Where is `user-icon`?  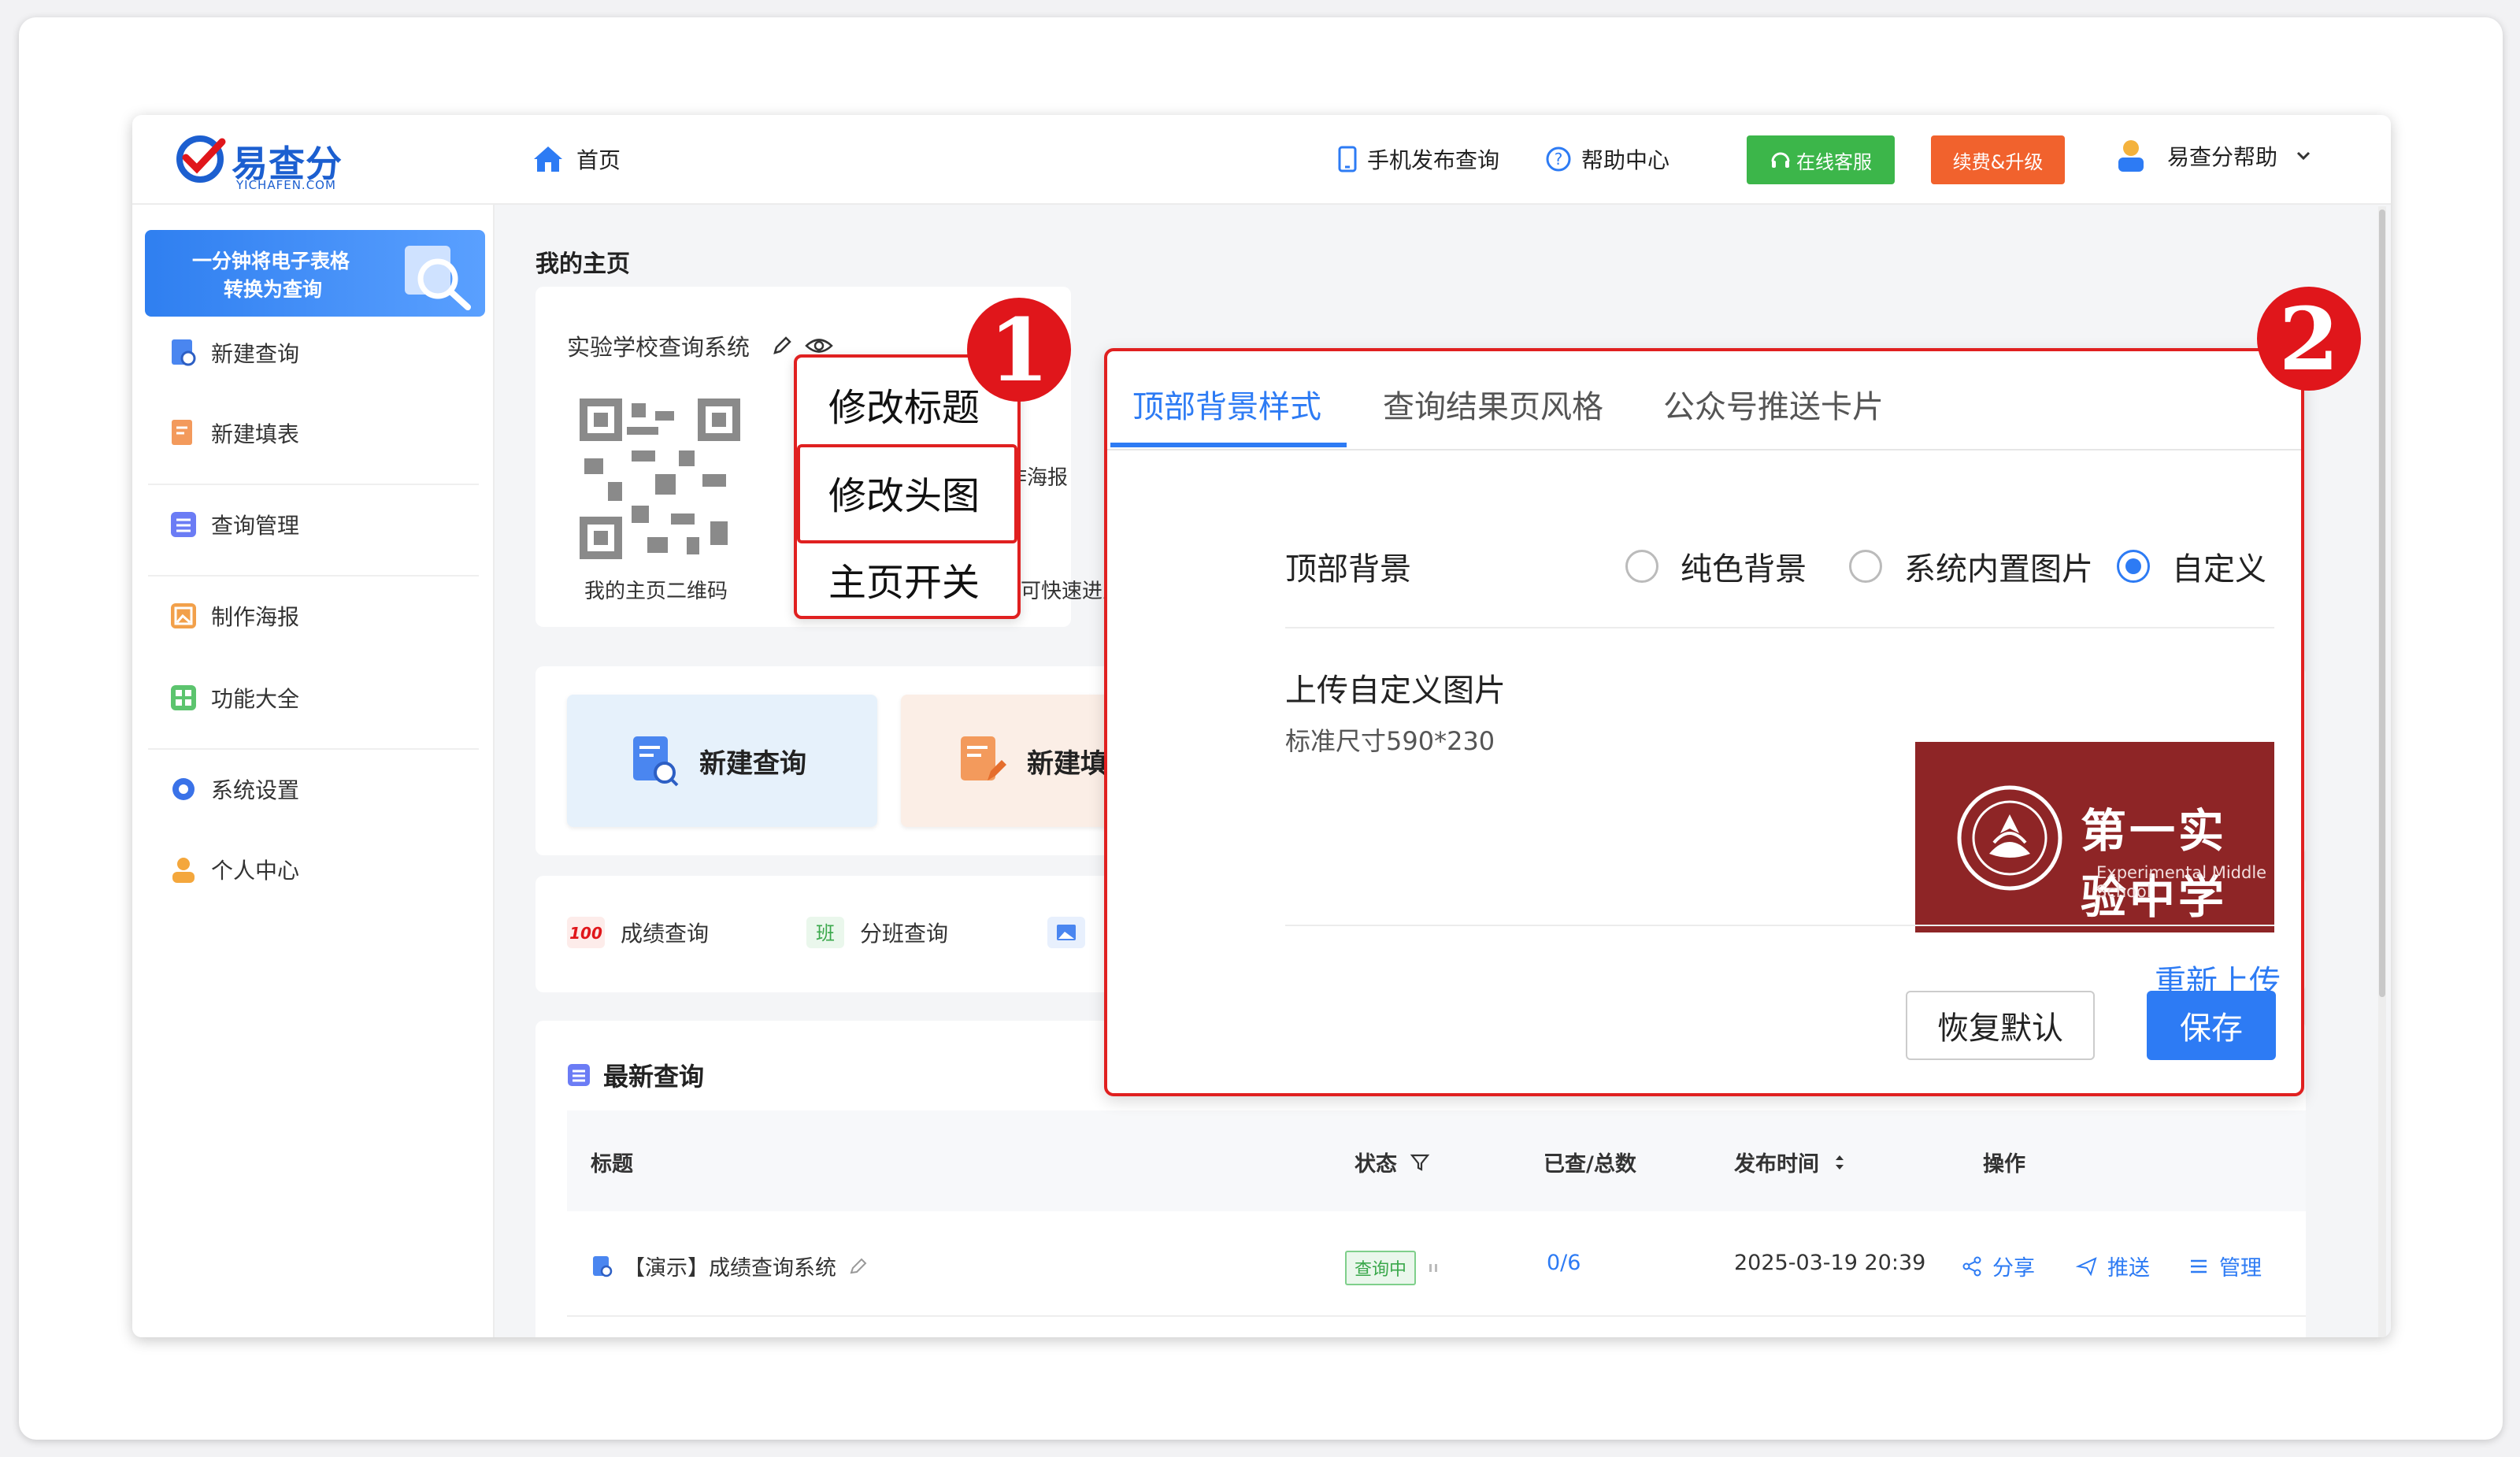
user-icon is located at coordinates (183, 870).